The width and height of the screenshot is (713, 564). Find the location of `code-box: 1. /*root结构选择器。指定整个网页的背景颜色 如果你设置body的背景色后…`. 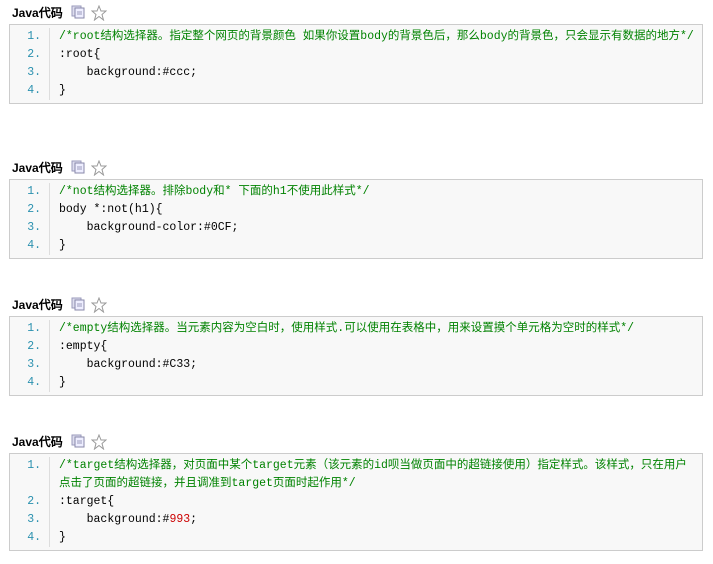

code-box: 1. /*root结构选择器。指定整个网页的背景颜色 如果你设置body的背景色后… is located at coordinates (356, 64).